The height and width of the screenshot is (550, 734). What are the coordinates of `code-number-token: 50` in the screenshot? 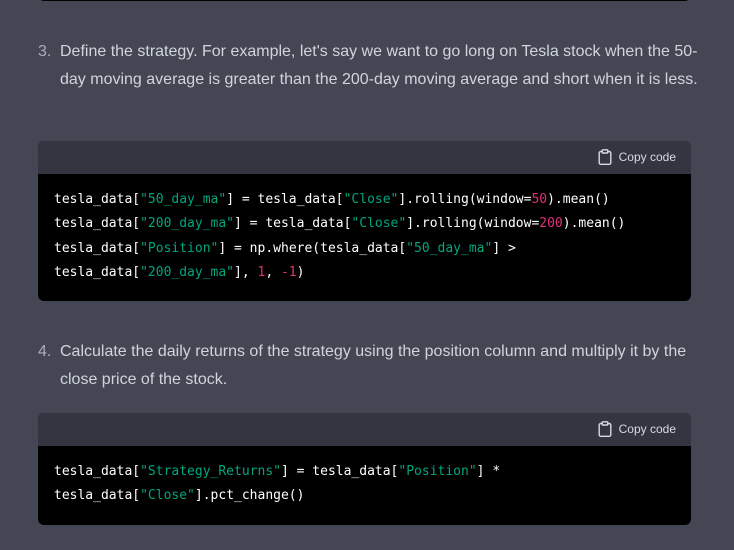 It's located at (539, 199).